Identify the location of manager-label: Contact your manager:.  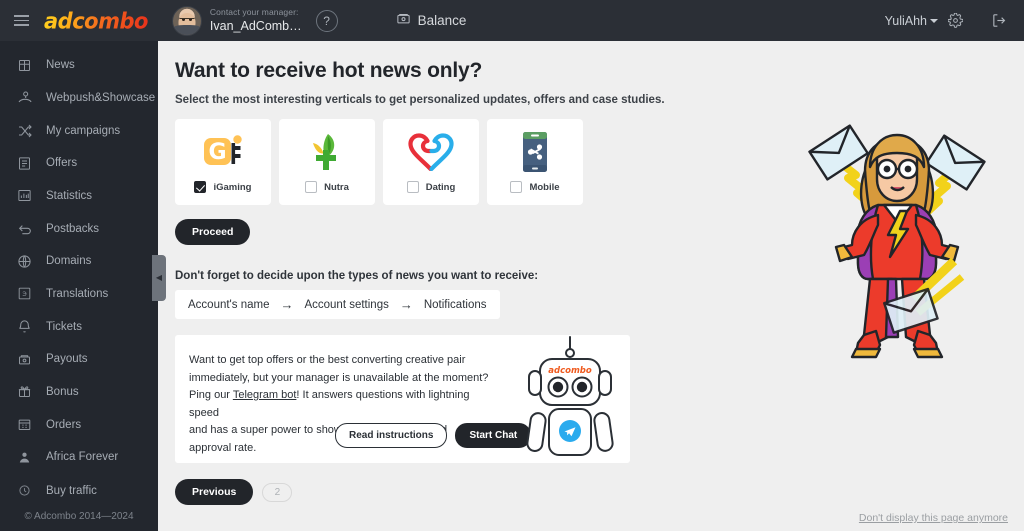
(254, 11).